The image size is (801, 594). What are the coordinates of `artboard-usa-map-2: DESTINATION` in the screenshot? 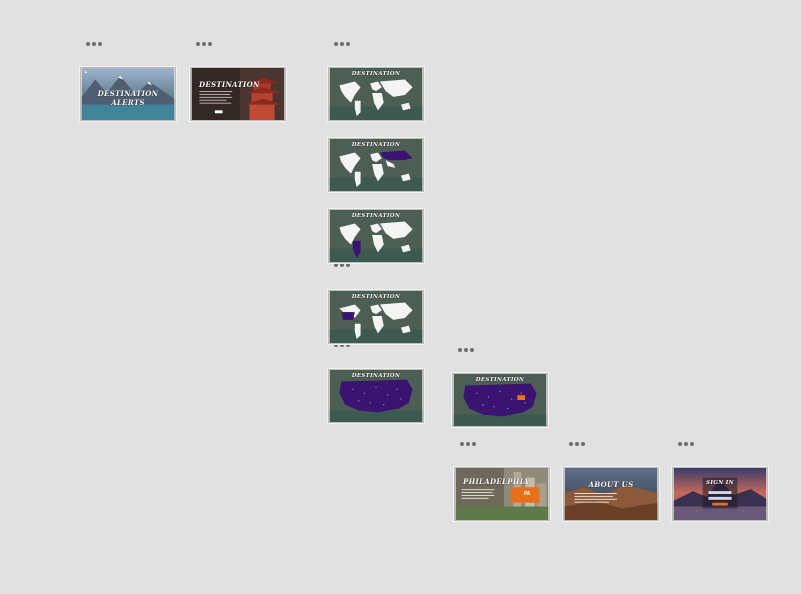 It's located at (500, 400).